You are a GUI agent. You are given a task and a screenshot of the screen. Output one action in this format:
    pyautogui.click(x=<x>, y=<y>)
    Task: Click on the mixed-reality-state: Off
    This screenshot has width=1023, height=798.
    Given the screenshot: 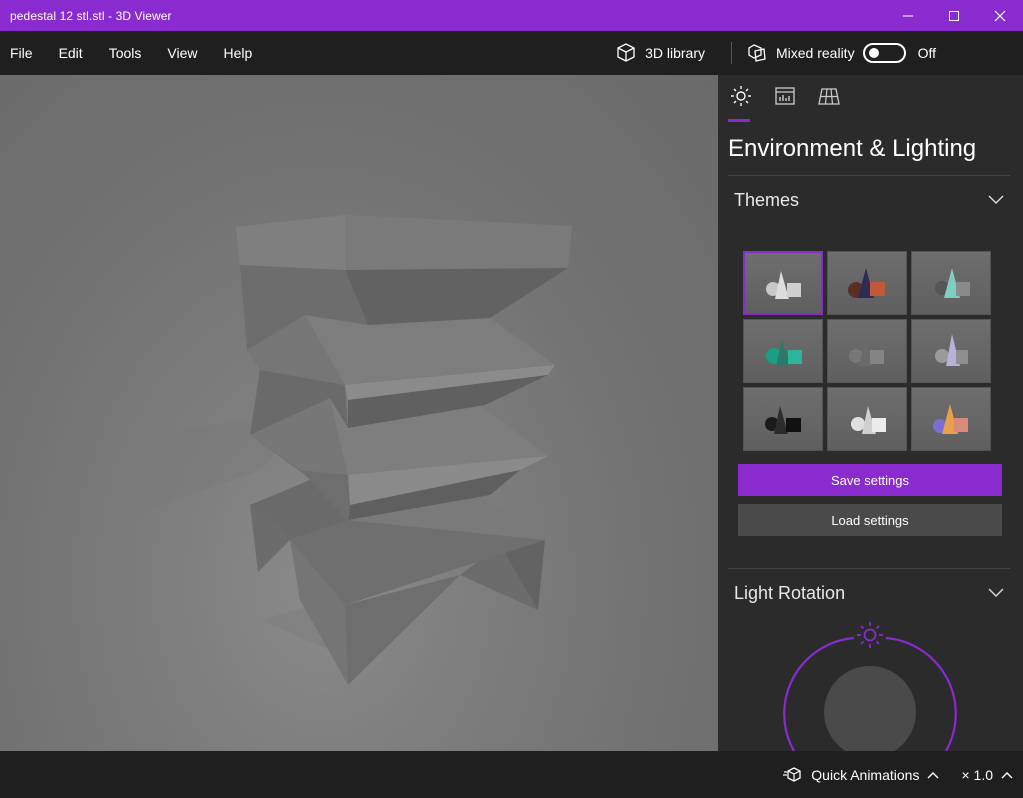 What is the action you would take?
    pyautogui.click(x=926, y=53)
    